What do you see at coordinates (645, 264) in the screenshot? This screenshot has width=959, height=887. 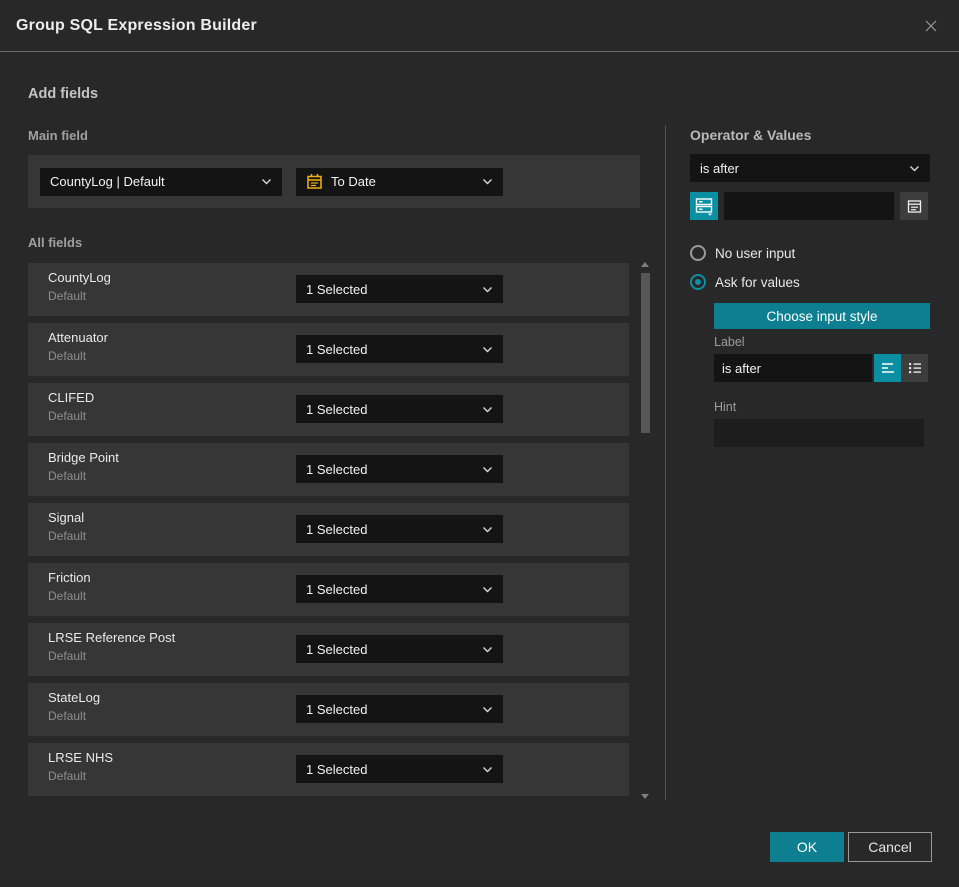 I see `scroll-up-arrow-icon` at bounding box center [645, 264].